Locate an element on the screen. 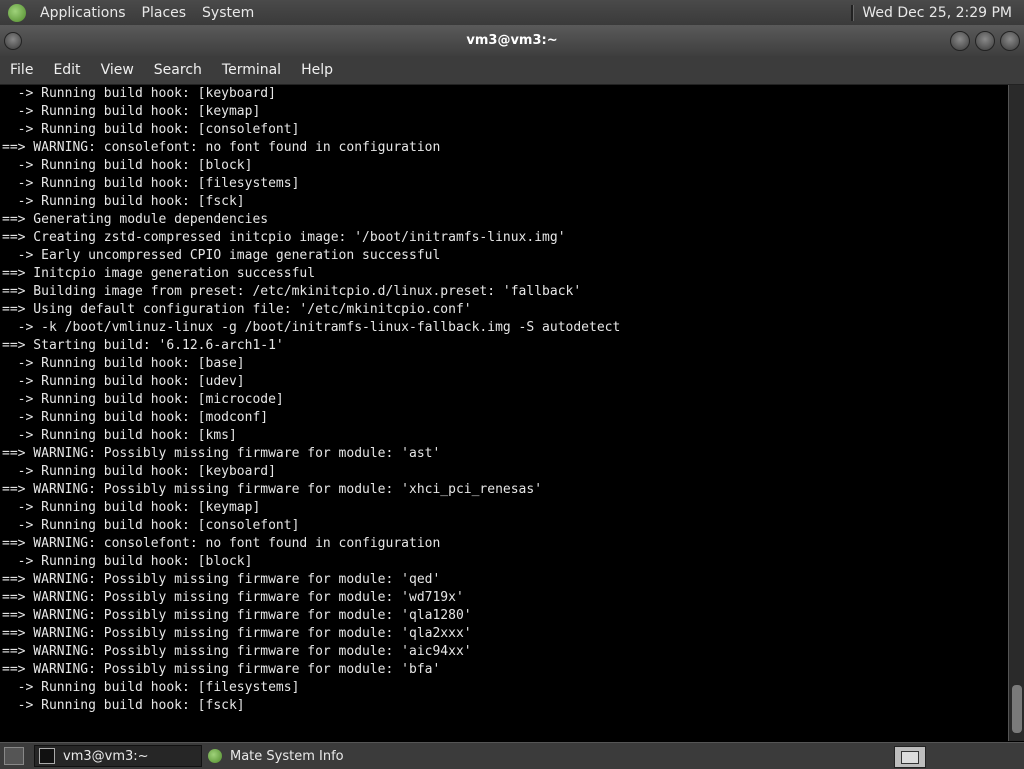  taskbar-item-mate-system-info: Mate System Info is located at coordinates (287, 756).